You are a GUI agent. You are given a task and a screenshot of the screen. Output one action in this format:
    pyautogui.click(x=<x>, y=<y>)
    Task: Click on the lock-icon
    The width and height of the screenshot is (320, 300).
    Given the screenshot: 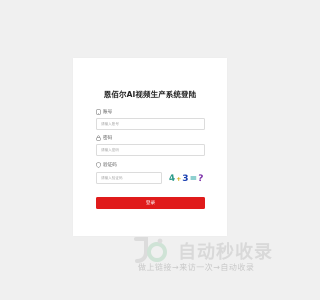 What is the action you would take?
    pyautogui.click(x=98, y=138)
    